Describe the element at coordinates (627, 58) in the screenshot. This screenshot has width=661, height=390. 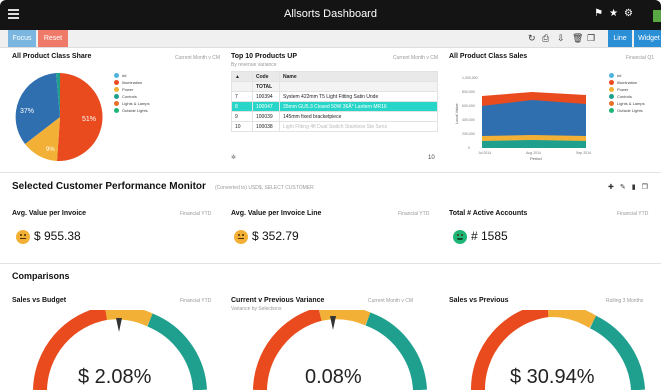
I see `area-panel-filter: Financial Q1` at that location.